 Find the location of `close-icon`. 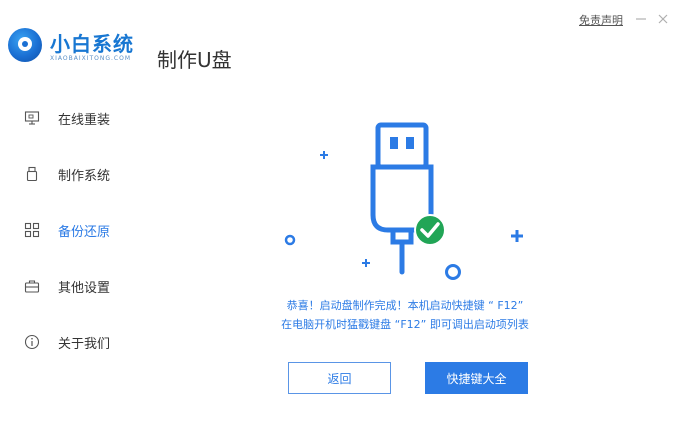

close-icon is located at coordinates (663, 19).